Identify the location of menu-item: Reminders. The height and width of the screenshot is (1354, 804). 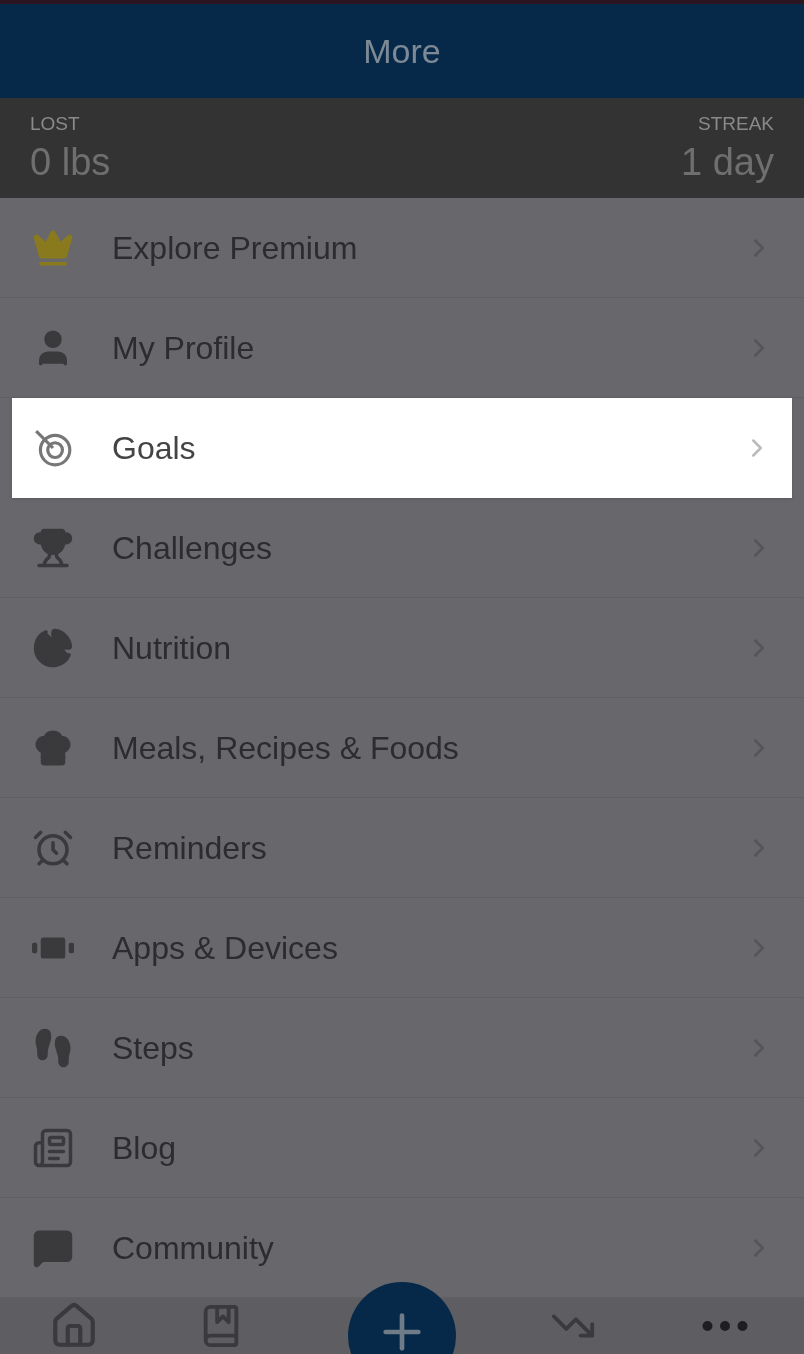
(402, 848).